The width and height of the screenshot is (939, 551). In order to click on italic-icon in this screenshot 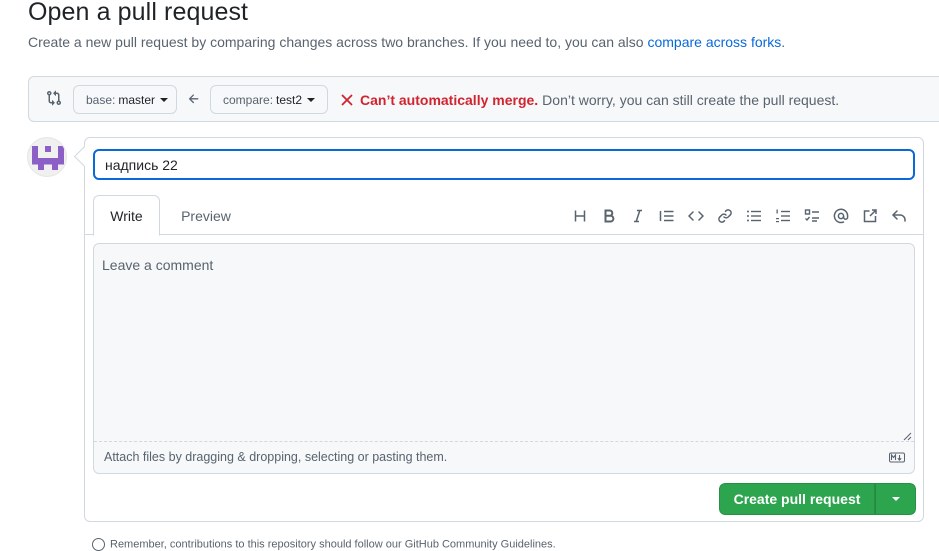, I will do `click(637, 216)`.